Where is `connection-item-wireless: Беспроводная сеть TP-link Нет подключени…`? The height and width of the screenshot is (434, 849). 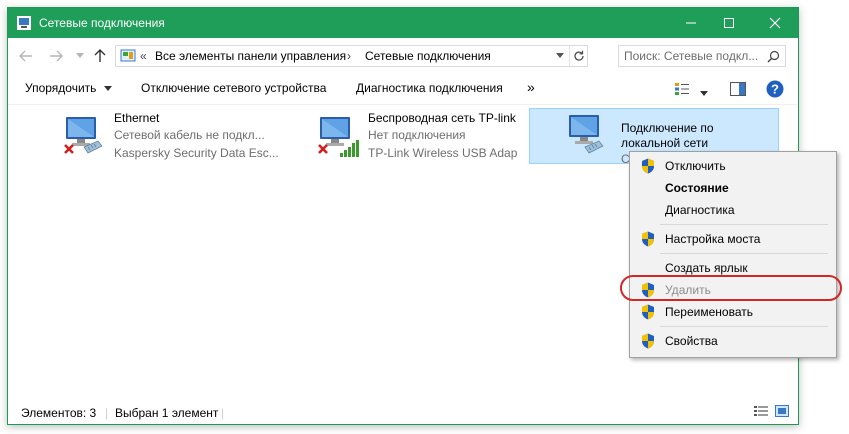
connection-item-wireless: Беспроводная сеть TP-link Нет подключени… is located at coordinates (435, 138).